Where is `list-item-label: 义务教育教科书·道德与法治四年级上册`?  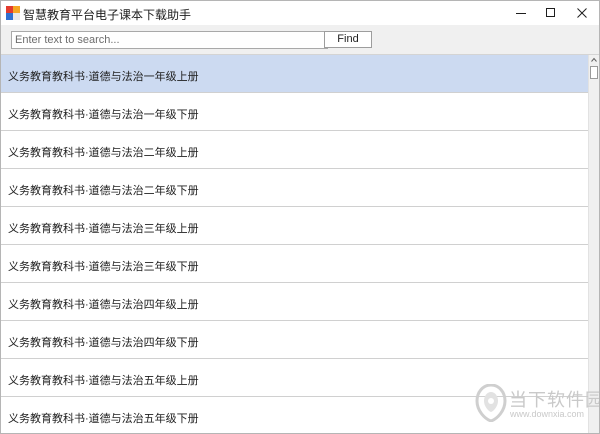 list-item-label: 义务教育教科书·道德与法治四年级上册 is located at coordinates (103, 305).